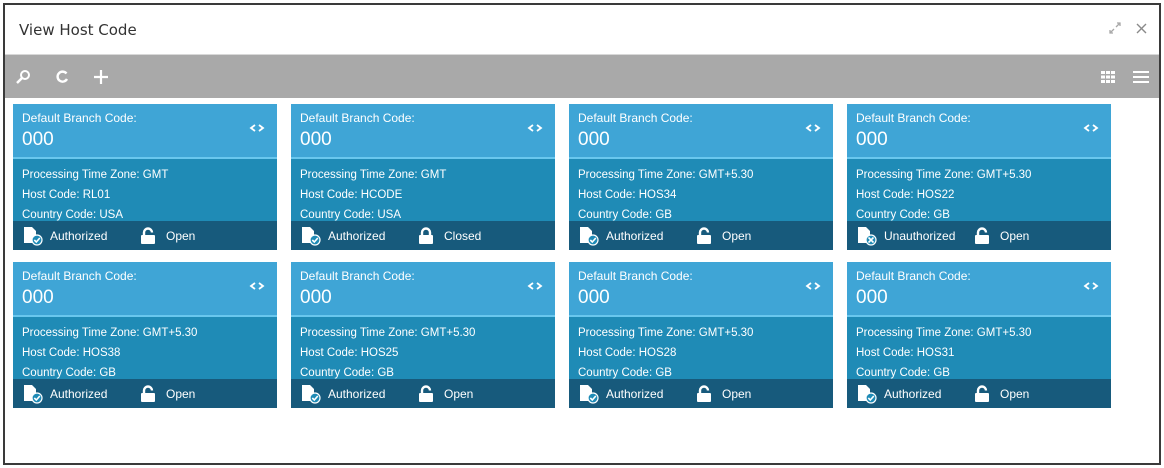 This screenshot has height=468, width=1164. What do you see at coordinates (1108, 76) in the screenshot?
I see `grid-view-icon` at bounding box center [1108, 76].